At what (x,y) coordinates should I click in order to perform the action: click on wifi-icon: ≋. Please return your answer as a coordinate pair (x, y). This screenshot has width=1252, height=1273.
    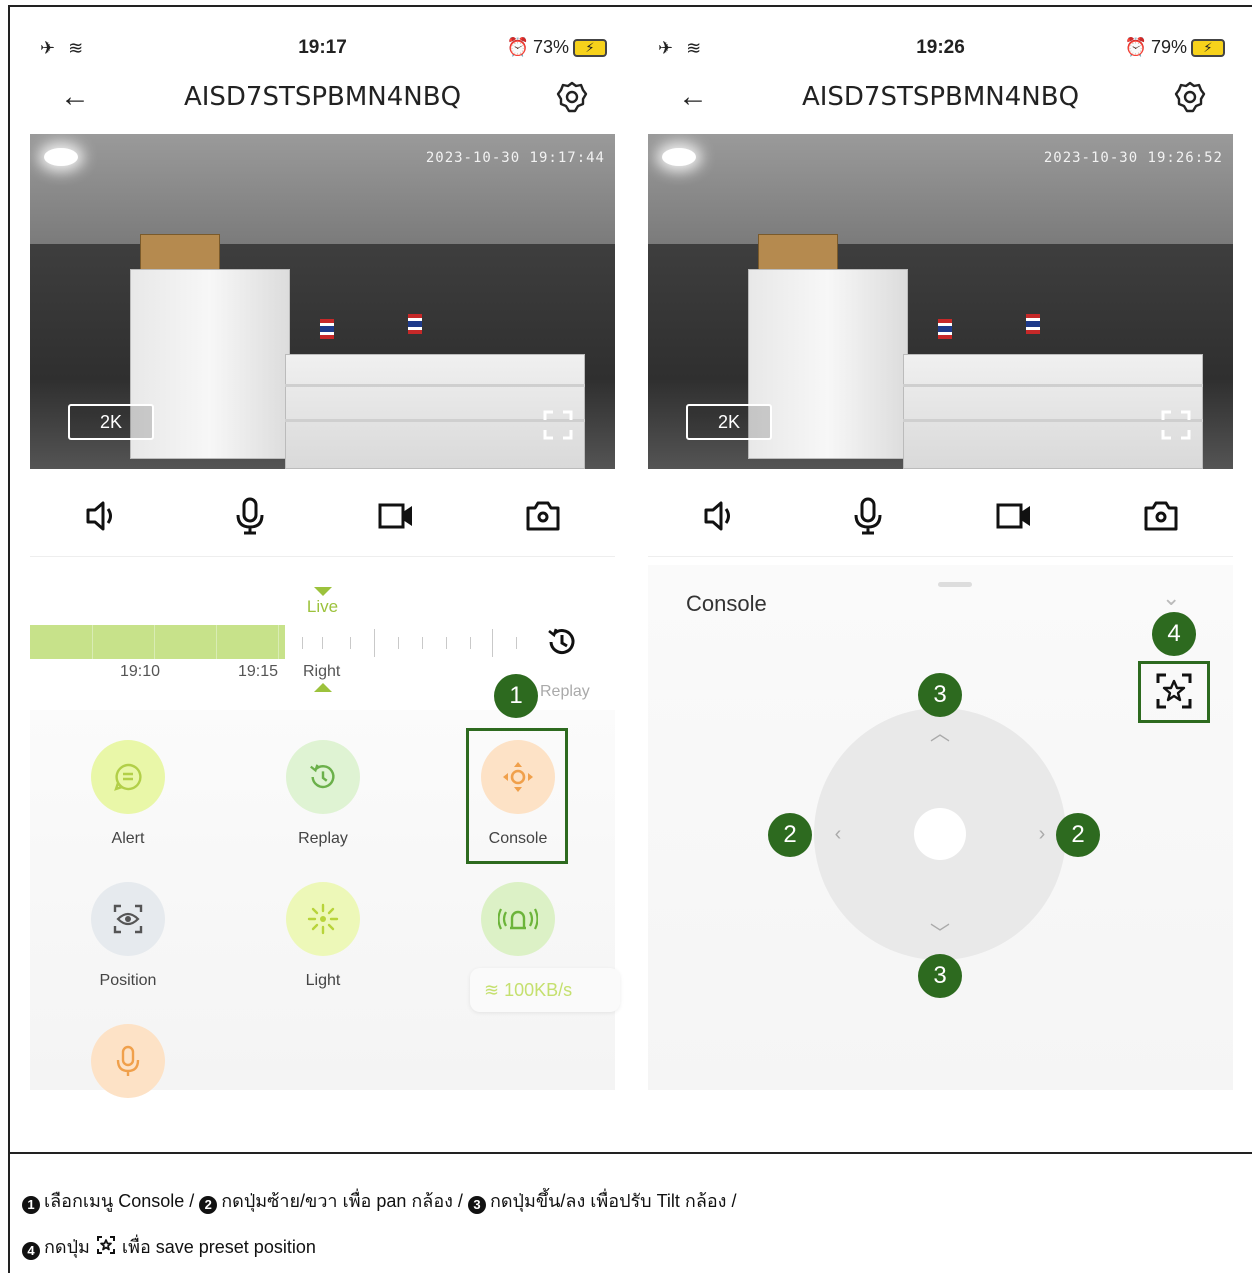
    Looking at the image, I should click on (492, 990).